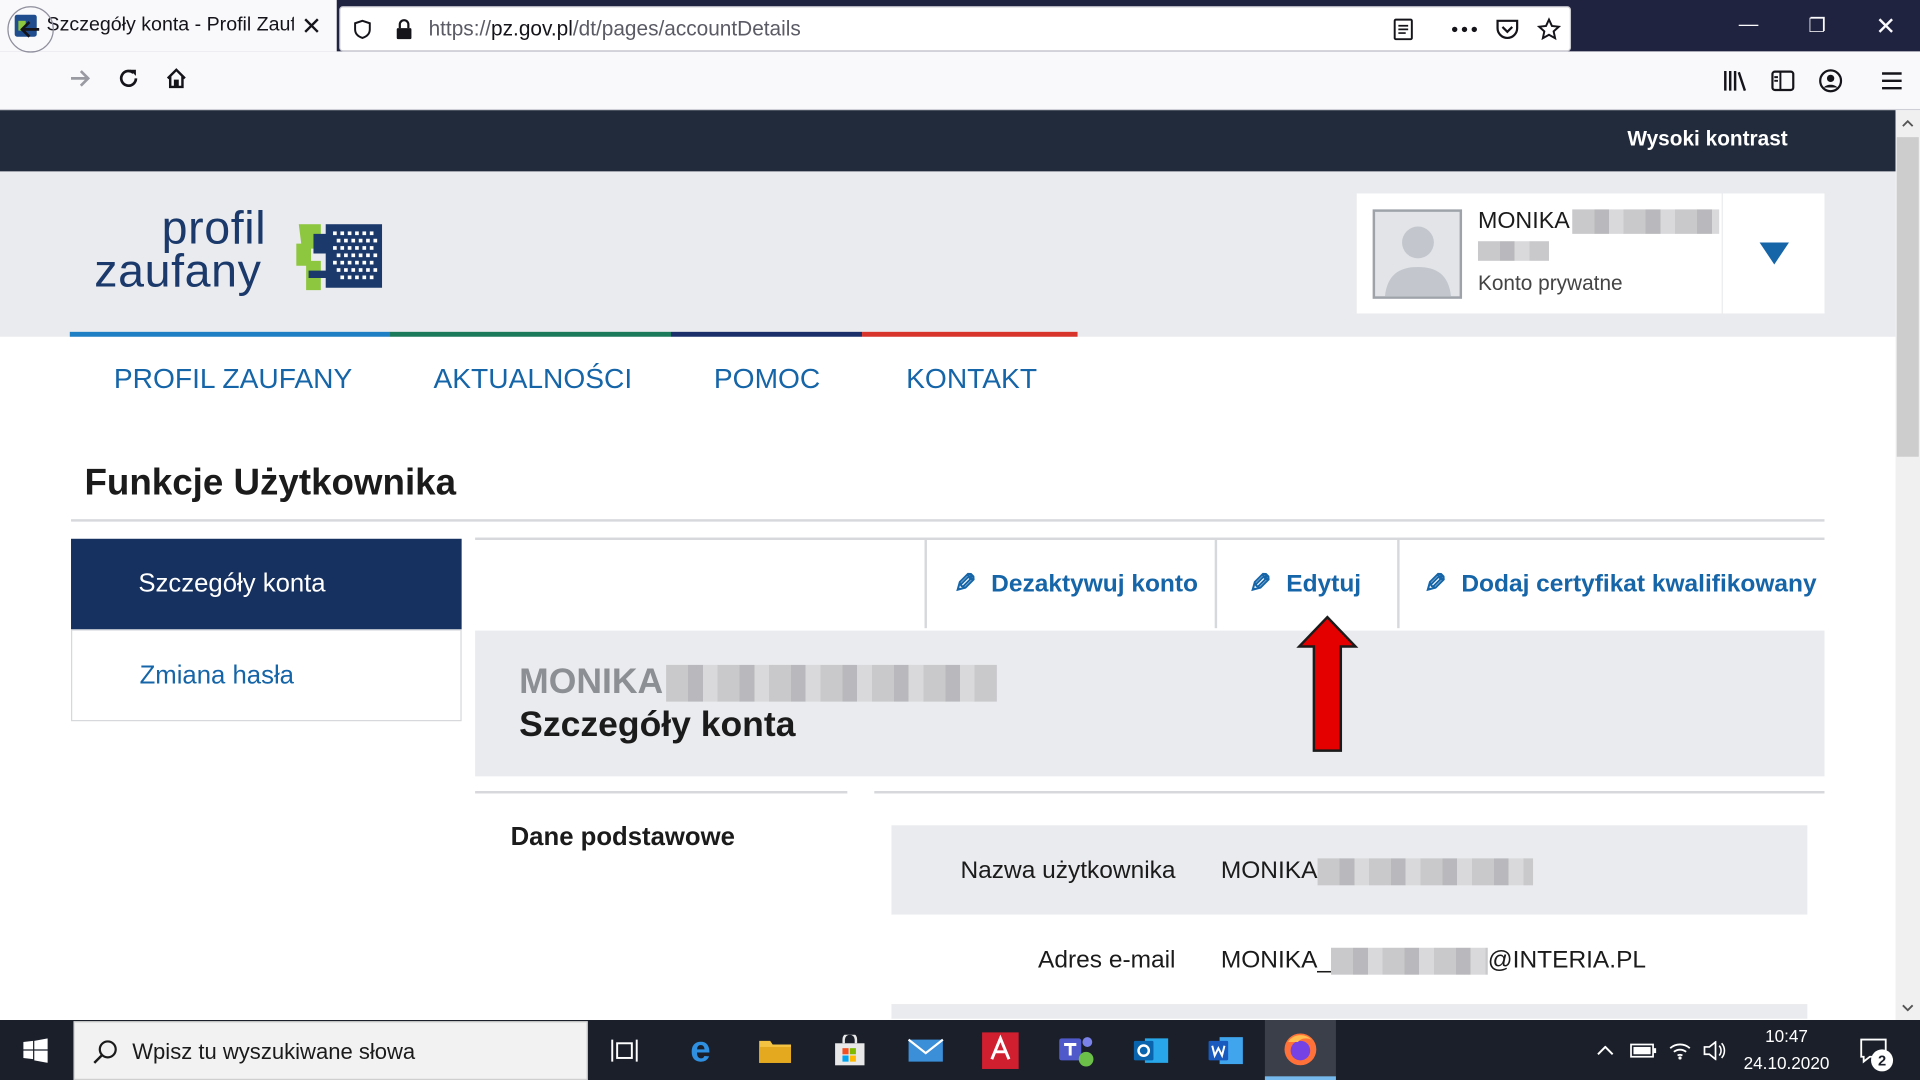  I want to click on task-view-icon, so click(624, 1050).